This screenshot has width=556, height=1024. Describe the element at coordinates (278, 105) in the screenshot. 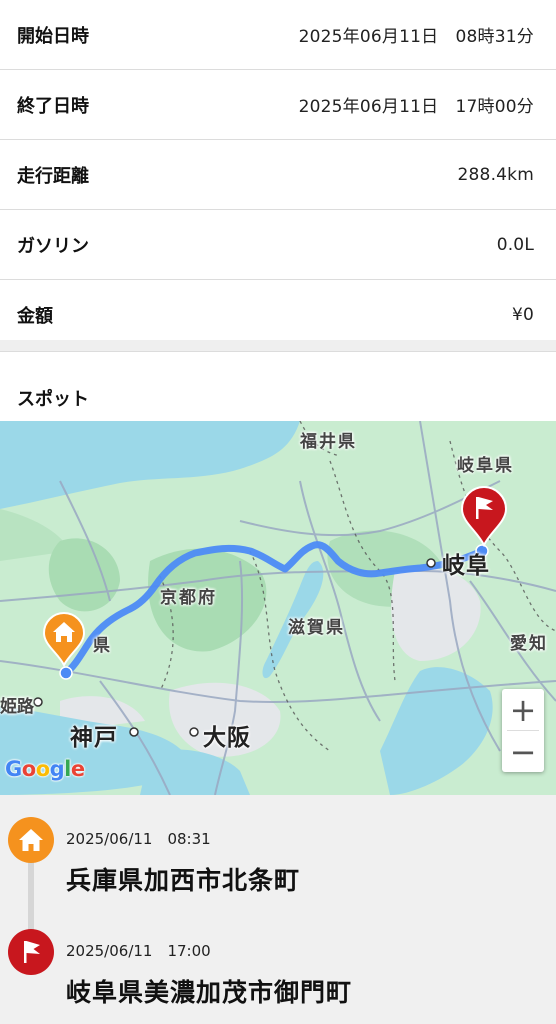

I see `info-row-end-time: 終了日時 2025年06月11日 17時00分` at that location.